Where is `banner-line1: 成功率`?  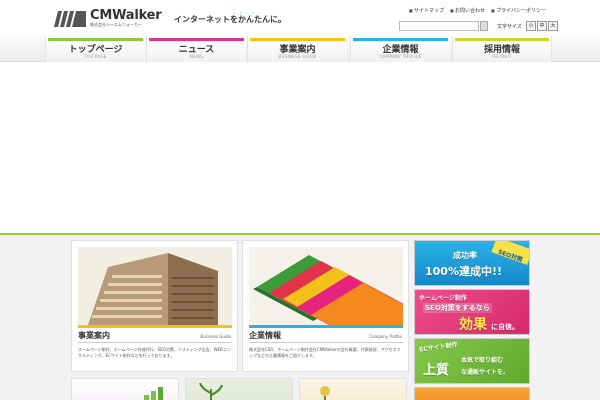 banner-line1: 成功率 is located at coordinates (465, 255).